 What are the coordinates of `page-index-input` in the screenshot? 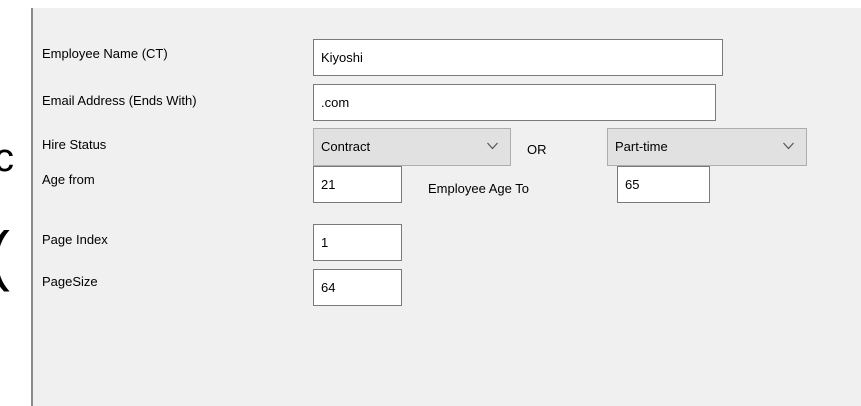 It's located at (357, 242).